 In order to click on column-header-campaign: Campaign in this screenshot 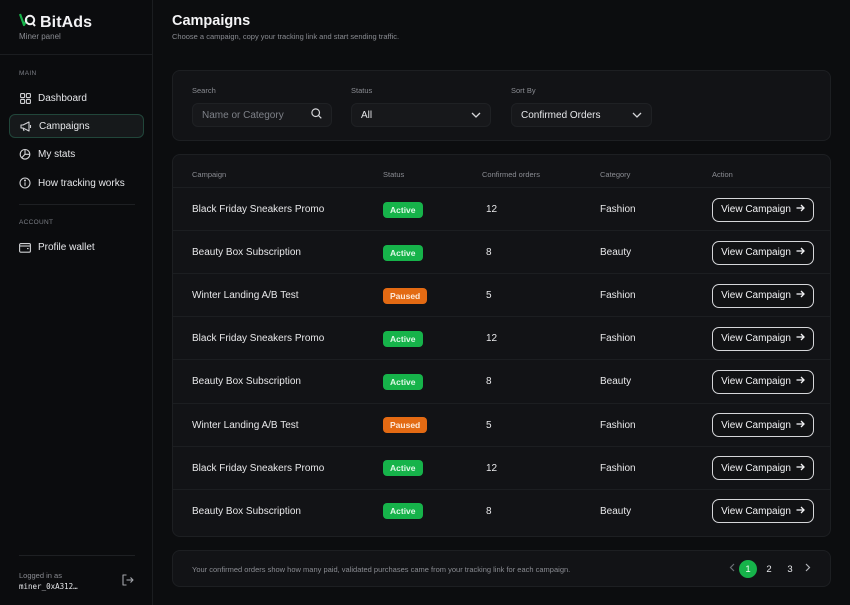, I will do `click(209, 174)`.